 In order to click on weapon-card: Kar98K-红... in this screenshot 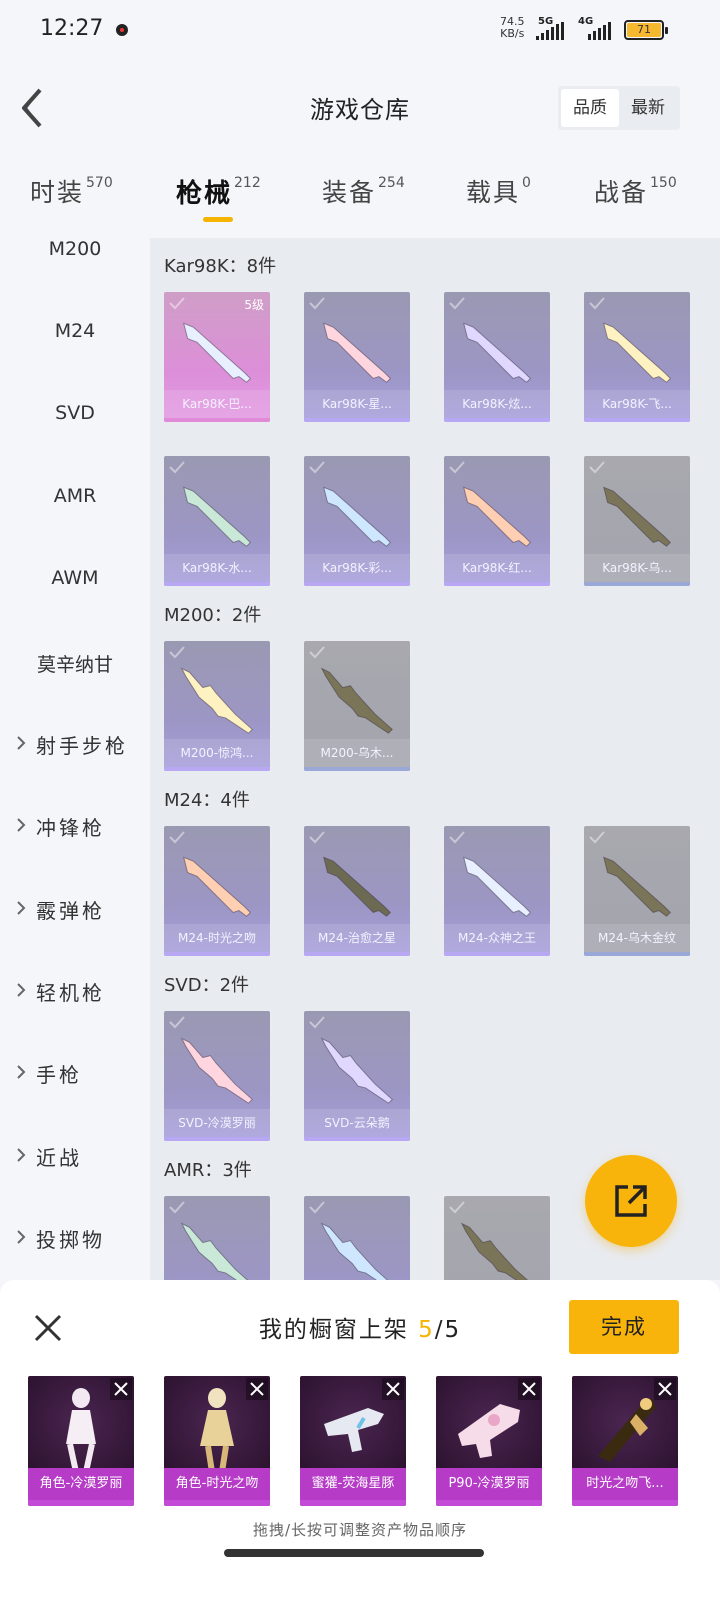, I will do `click(497, 521)`.